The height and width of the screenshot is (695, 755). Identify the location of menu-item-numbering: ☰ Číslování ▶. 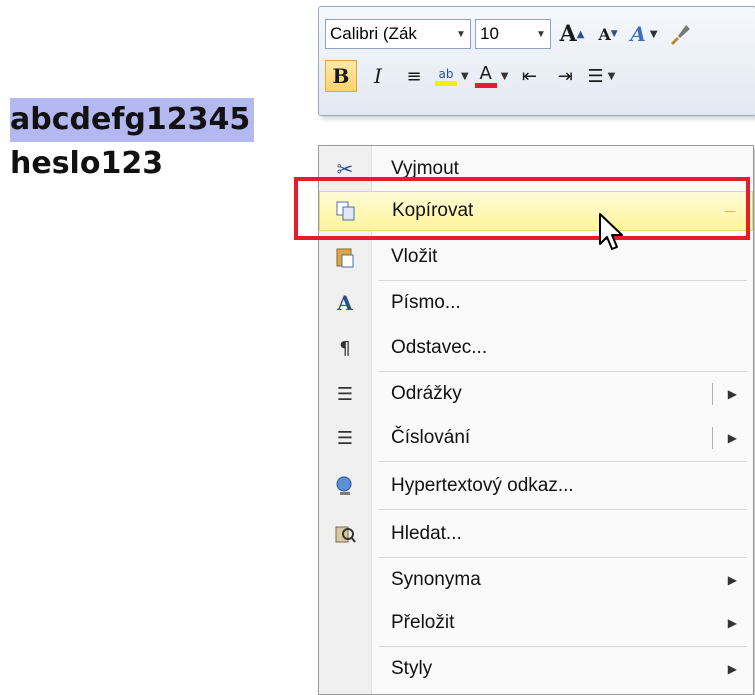
(536, 438).